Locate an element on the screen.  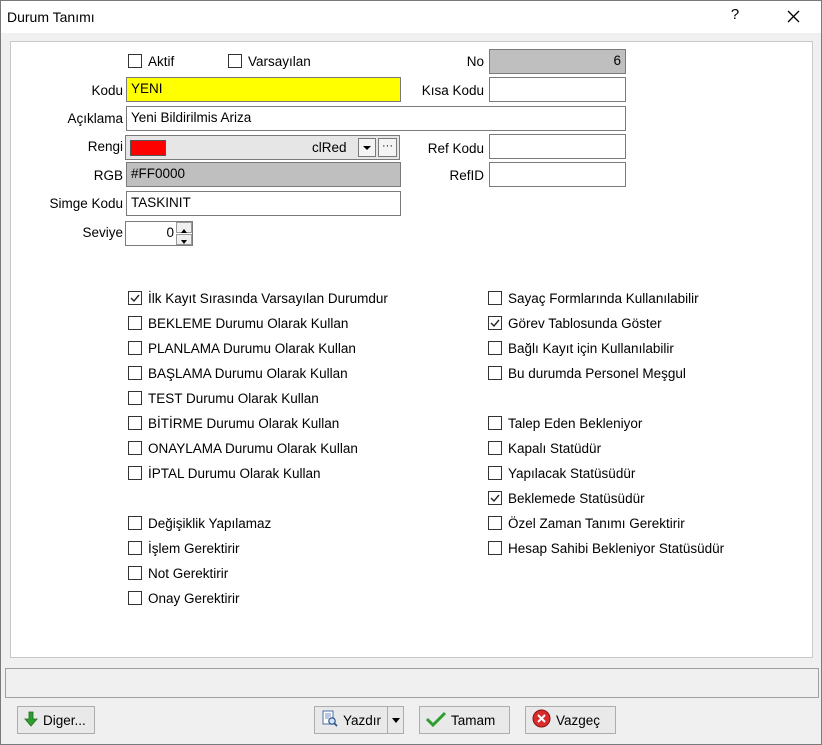
spin-down-button is located at coordinates (184, 239).